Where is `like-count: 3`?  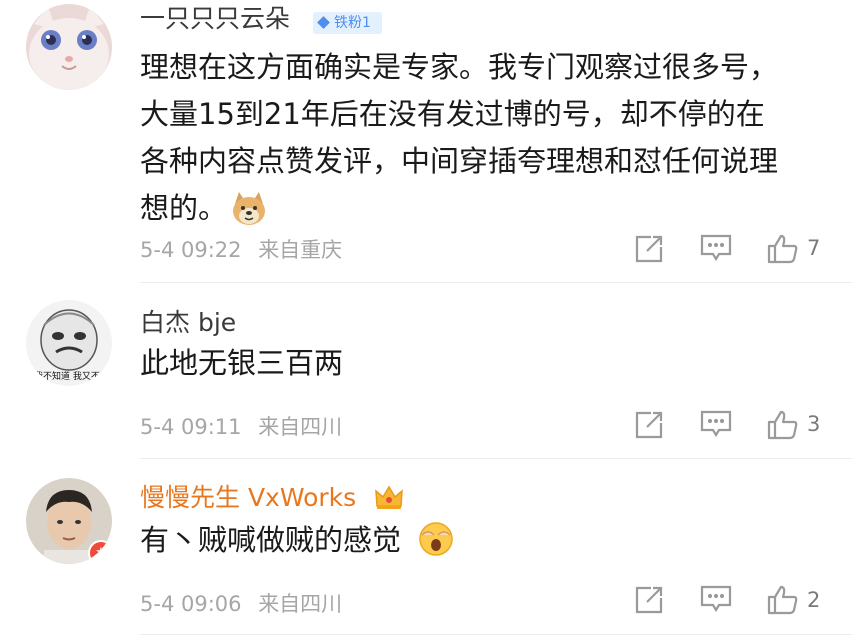
like-count: 3 is located at coordinates (814, 424).